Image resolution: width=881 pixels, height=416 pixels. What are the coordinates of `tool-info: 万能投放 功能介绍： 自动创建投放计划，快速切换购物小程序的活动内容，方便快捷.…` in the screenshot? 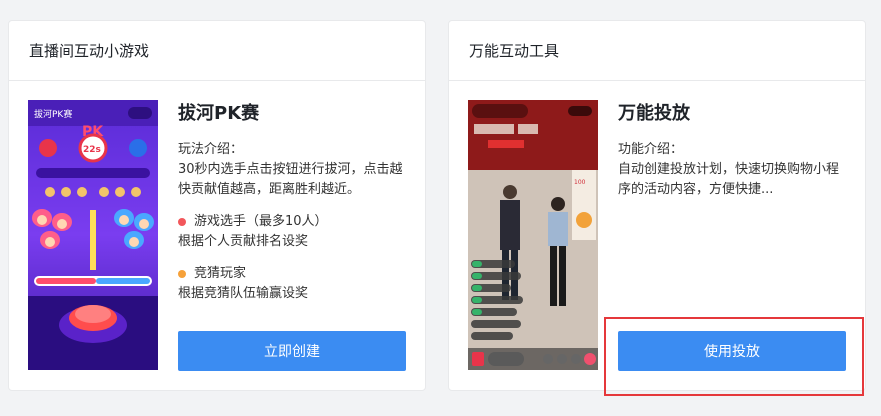 It's located at (734, 150).